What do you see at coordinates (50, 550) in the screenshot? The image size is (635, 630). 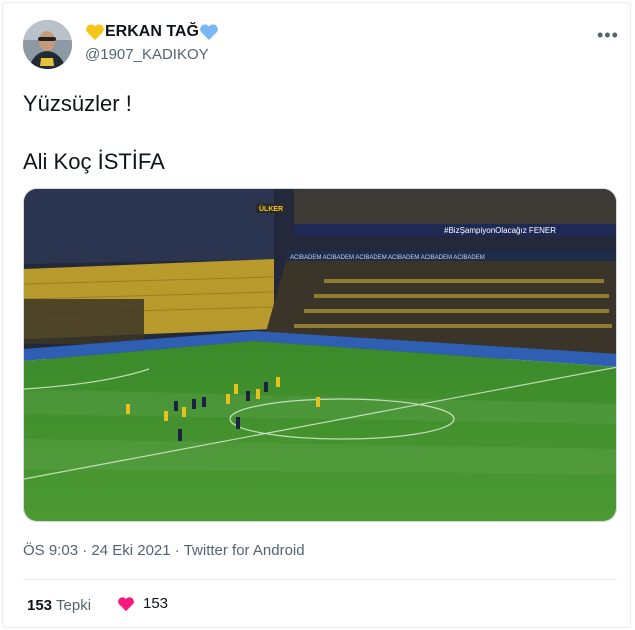 I see `tweet-time: ÖS 9:03` at bounding box center [50, 550].